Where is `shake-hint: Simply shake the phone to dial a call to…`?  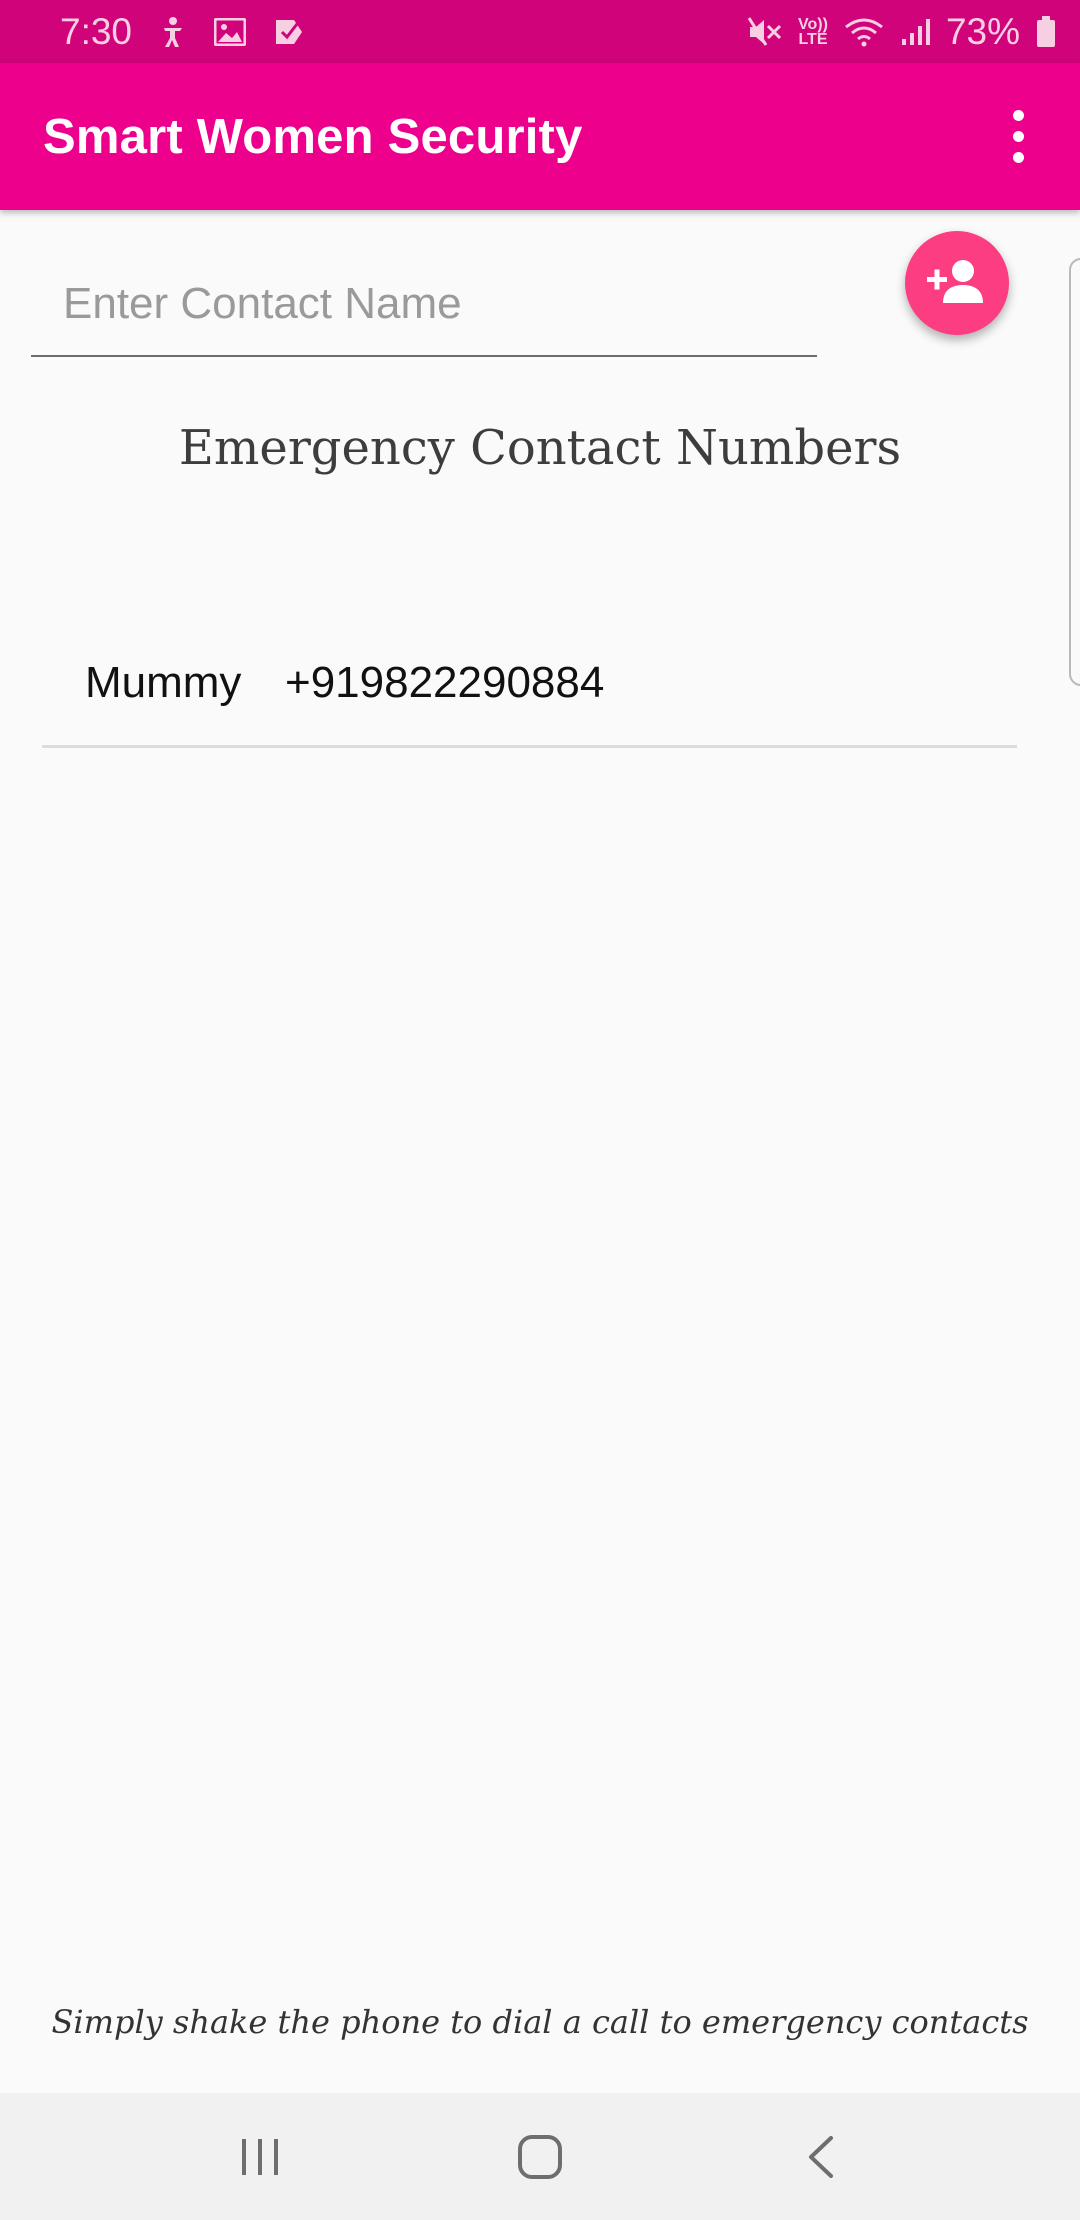 shake-hint: Simply shake the phone to dial a call to… is located at coordinates (540, 2022).